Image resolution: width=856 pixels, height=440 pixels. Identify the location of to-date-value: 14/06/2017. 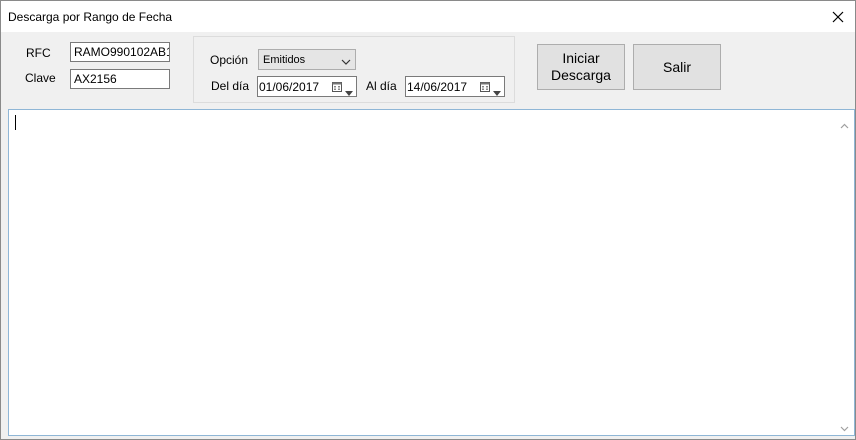
(437, 87).